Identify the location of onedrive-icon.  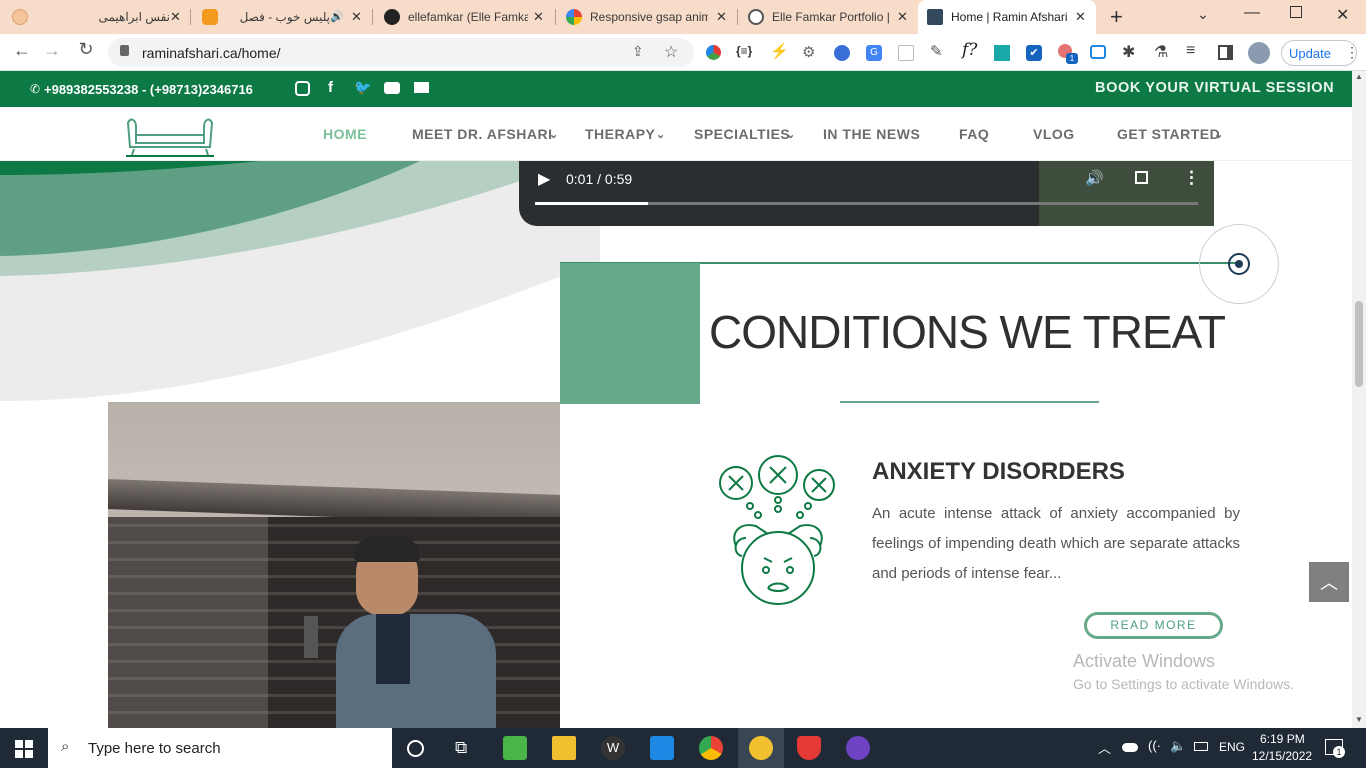
(1130, 747).